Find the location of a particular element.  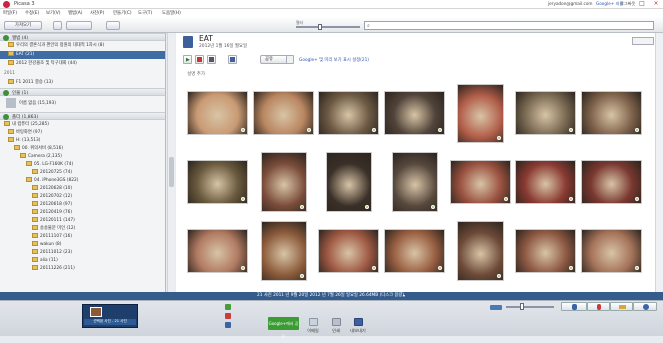

folder-item: 20111226 (211) is located at coordinates (53, 269).